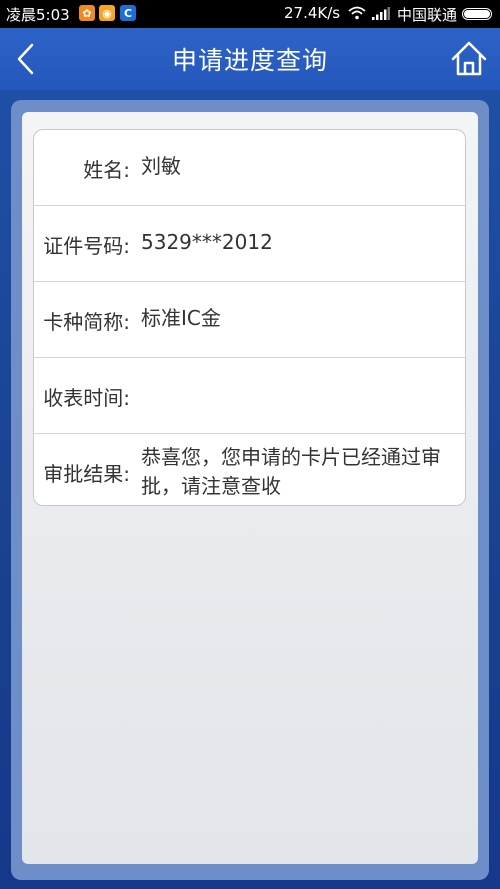 This screenshot has height=889, width=500. Describe the element at coordinates (291, 471) in the screenshot. I see `approval-result-value: 恭喜您，您申请的卡片已经通过审批，请注意查收` at that location.